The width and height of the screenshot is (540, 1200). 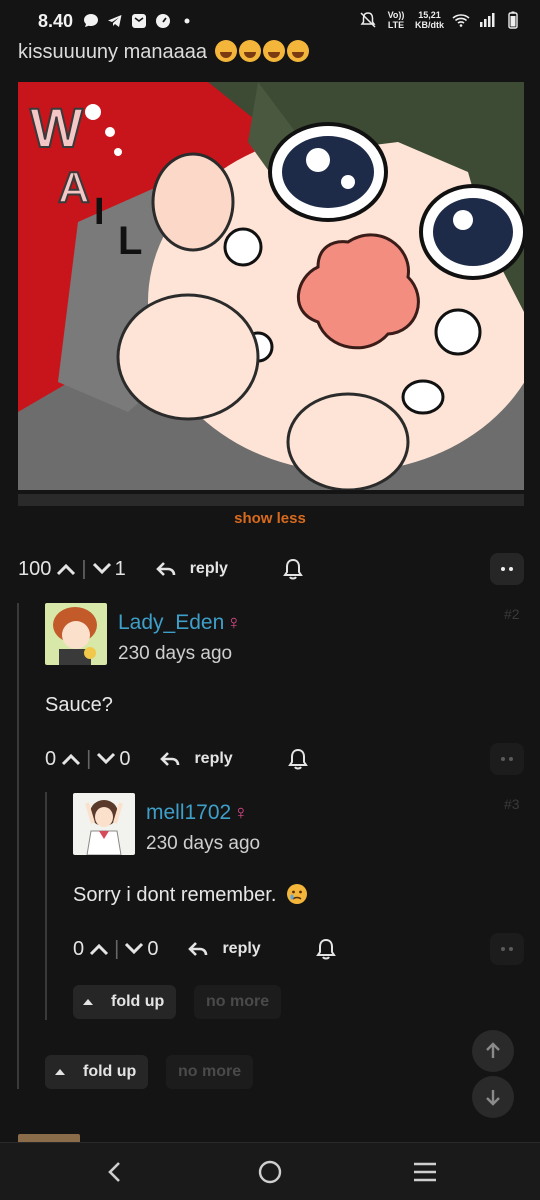 I want to click on post-more-options-button, so click(x=507, y=569).